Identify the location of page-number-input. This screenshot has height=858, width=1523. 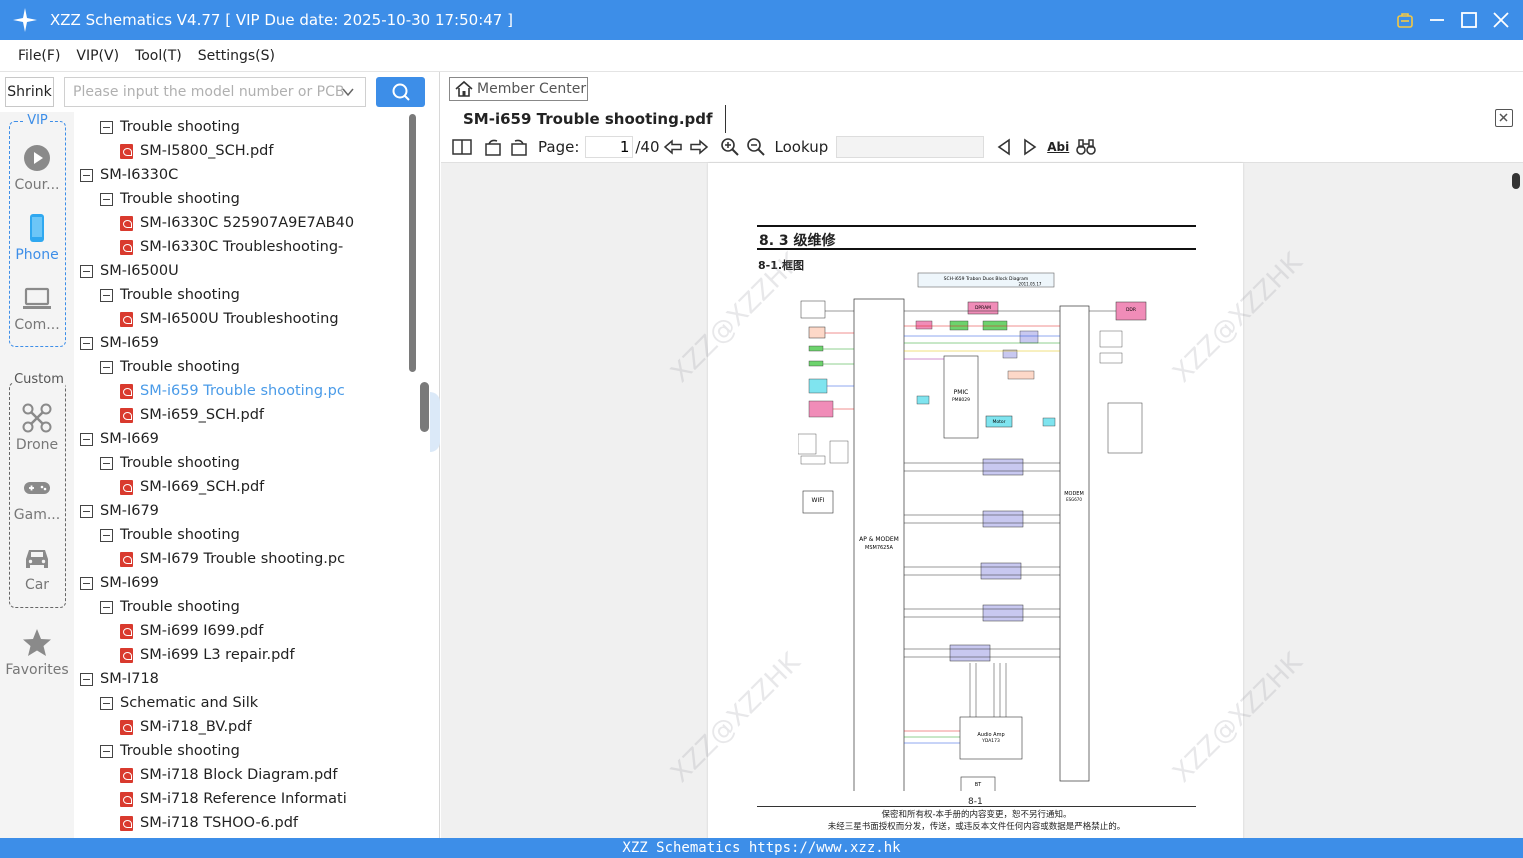
(609, 147).